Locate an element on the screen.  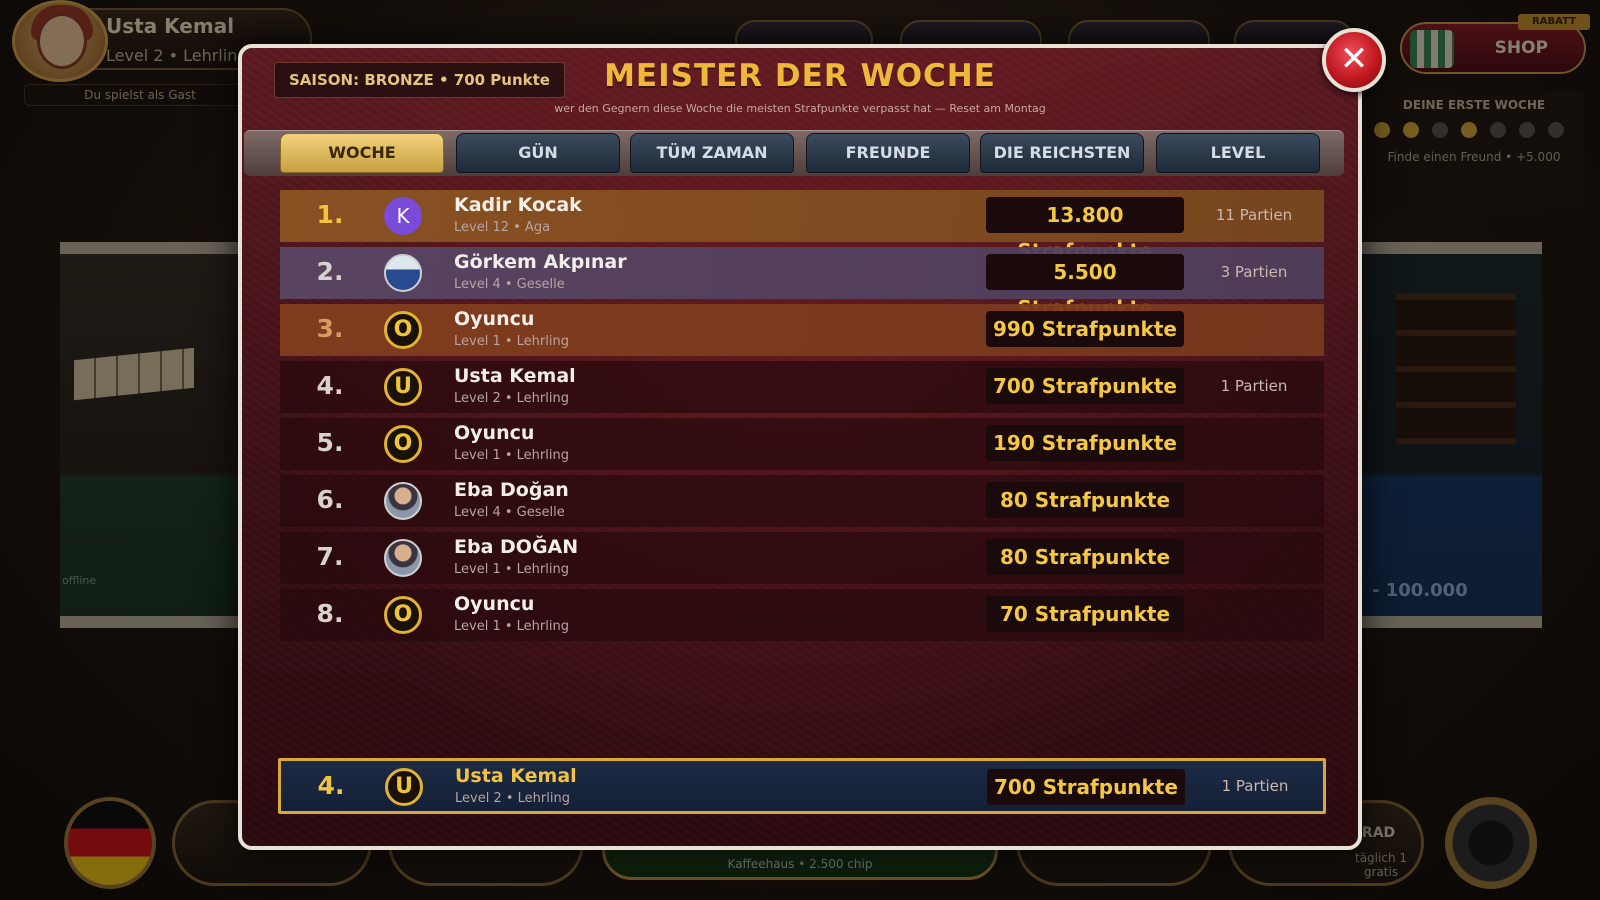
rank-number: 6. is located at coordinates (330, 499).